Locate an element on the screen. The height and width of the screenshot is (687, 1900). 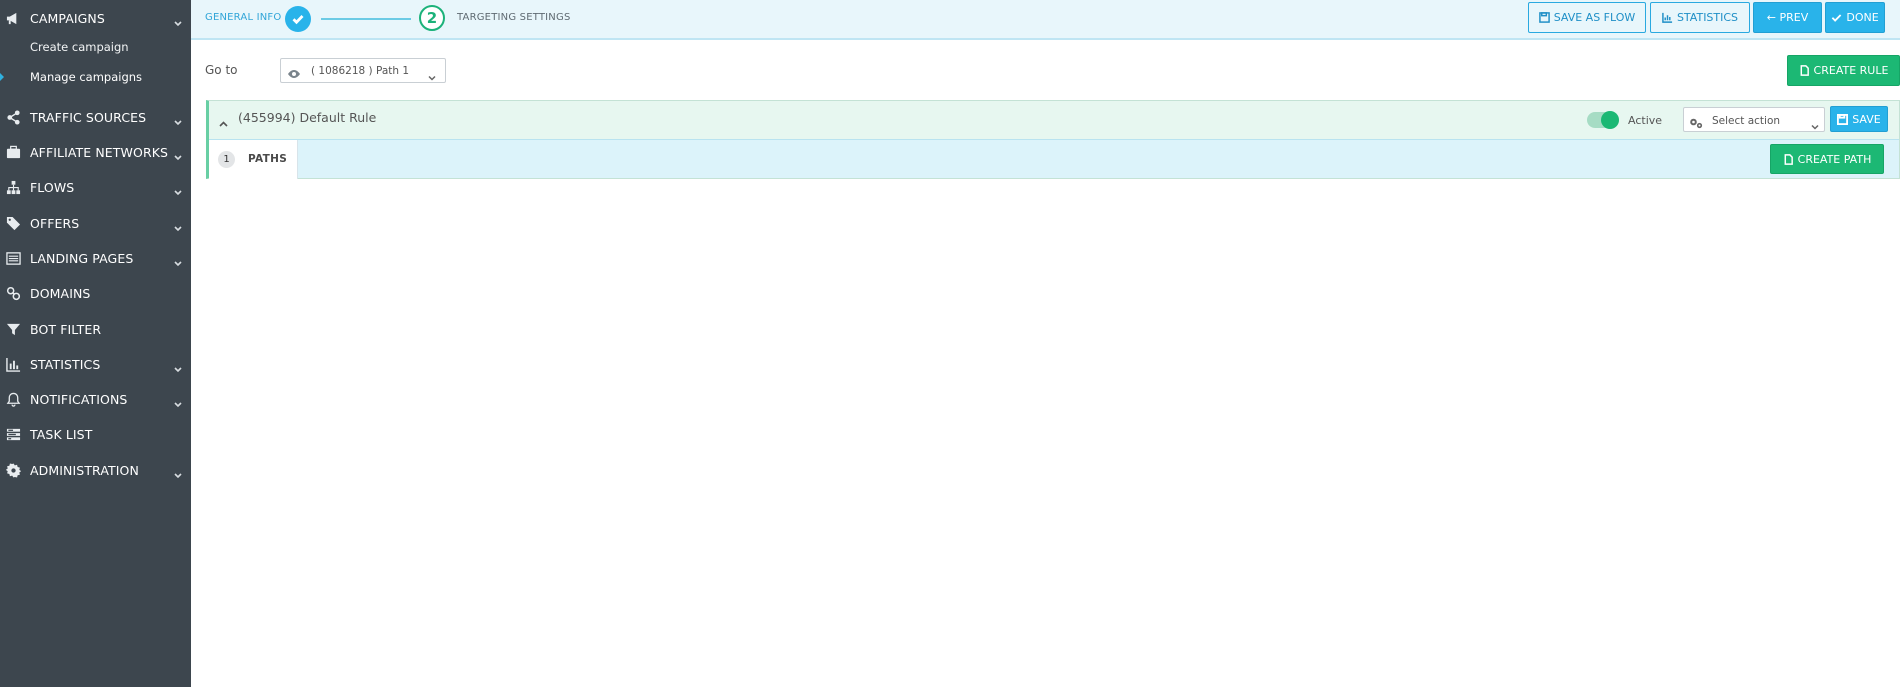
prev-button: ← PREV is located at coordinates (1787, 17).